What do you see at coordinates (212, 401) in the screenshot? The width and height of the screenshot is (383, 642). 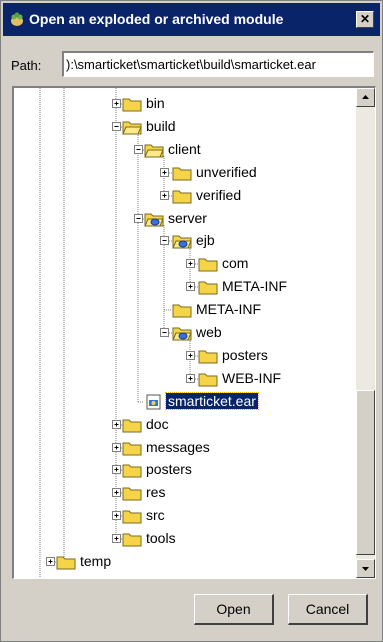 I see `tree-node-label: smarticket.ear` at bounding box center [212, 401].